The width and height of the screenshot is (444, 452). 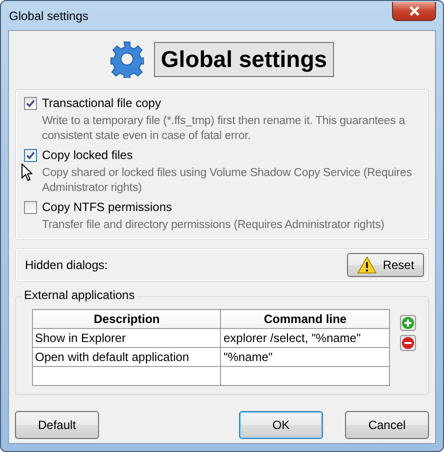 What do you see at coordinates (27, 172) in the screenshot?
I see `mouse-cursor-icon` at bounding box center [27, 172].